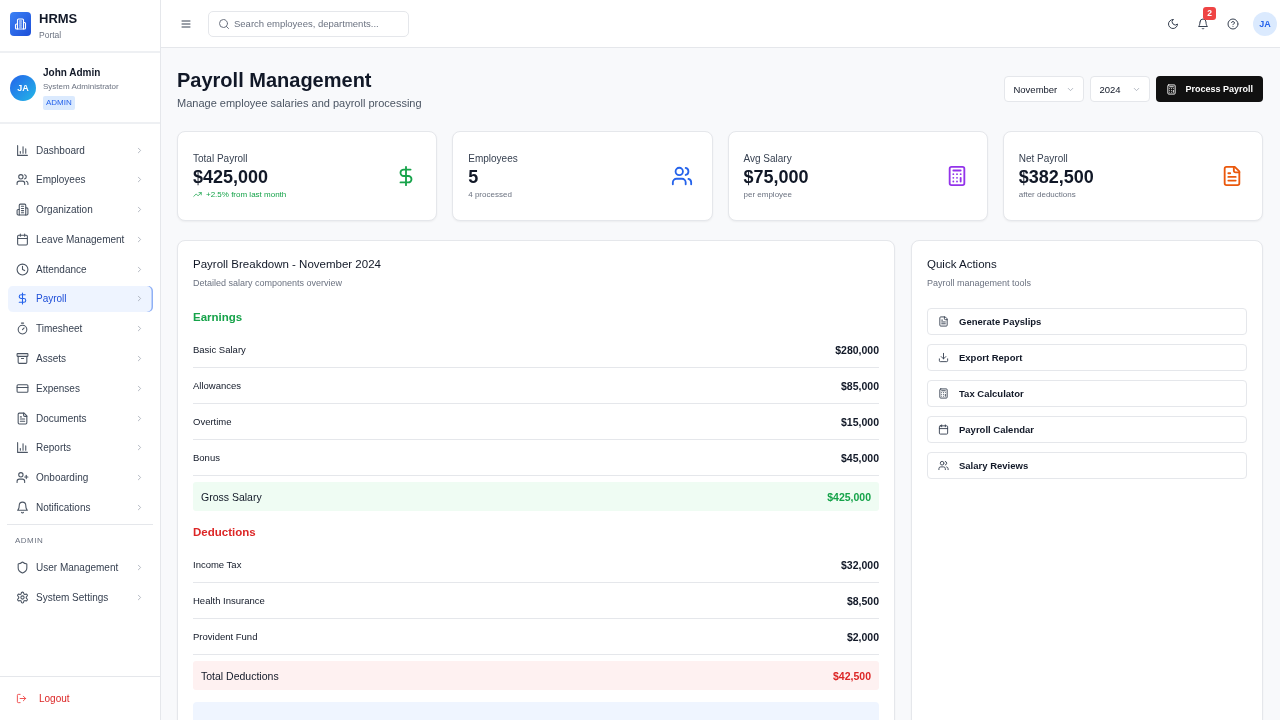 The image size is (1280, 720). Describe the element at coordinates (219, 349) in the screenshot. I see `line-item-label: Basic Salary` at that location.